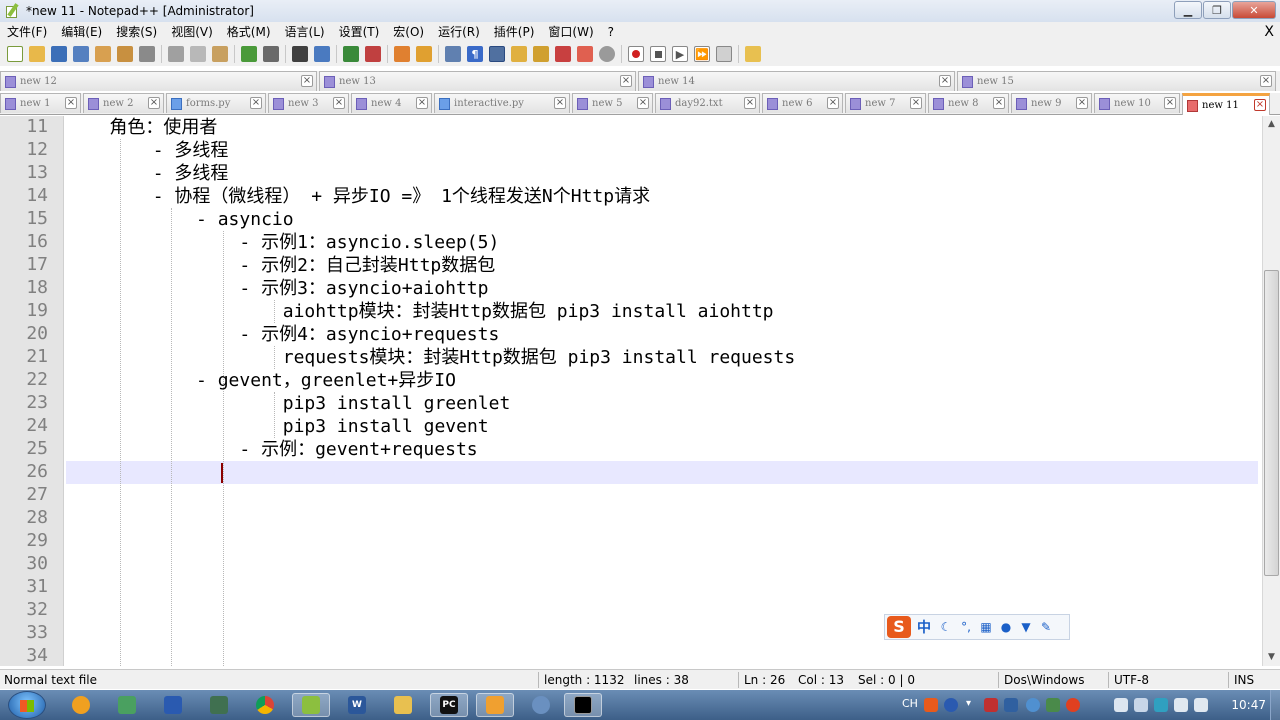  Describe the element at coordinates (475, 54) in the screenshot. I see `show-all-chars-icon: ¶` at that location.